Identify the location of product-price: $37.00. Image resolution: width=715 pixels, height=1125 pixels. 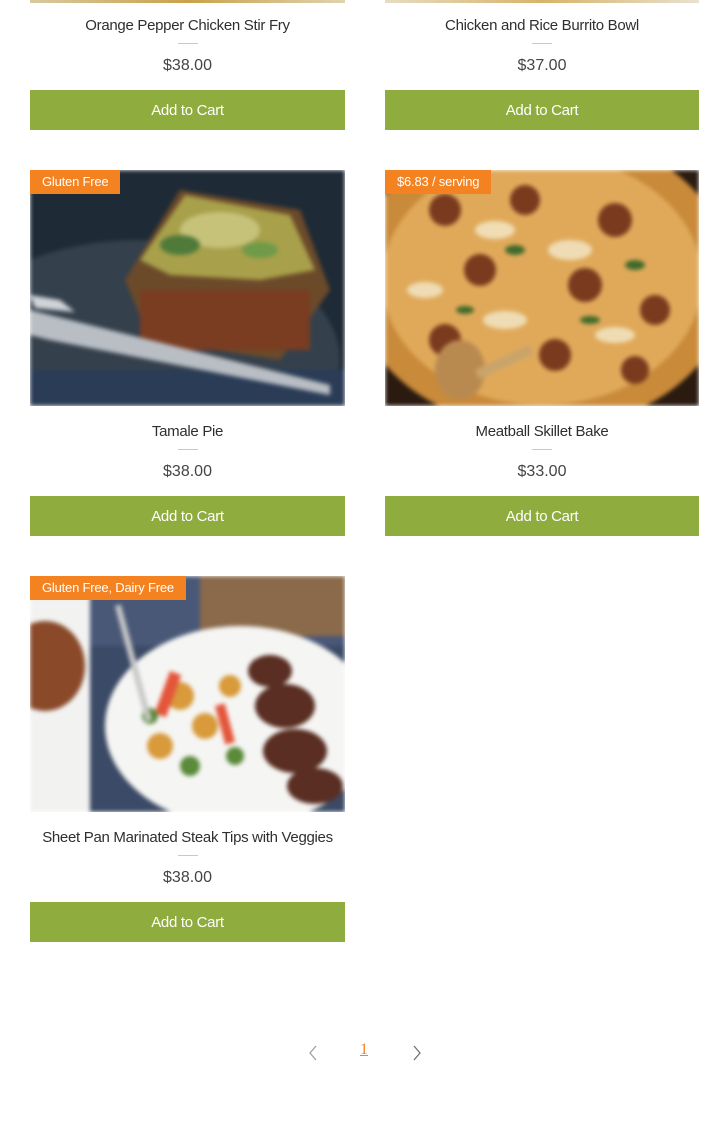
(542, 65).